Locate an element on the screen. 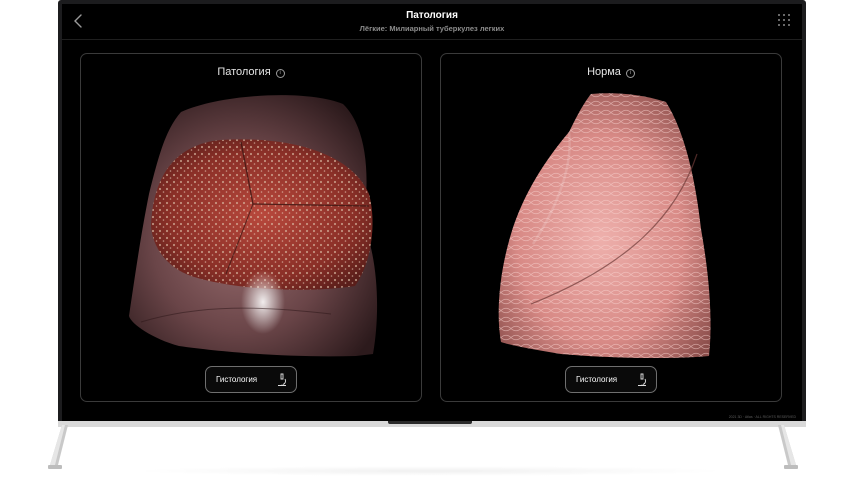 This screenshot has width=860, height=478. tv-notch is located at coordinates (430, 422).